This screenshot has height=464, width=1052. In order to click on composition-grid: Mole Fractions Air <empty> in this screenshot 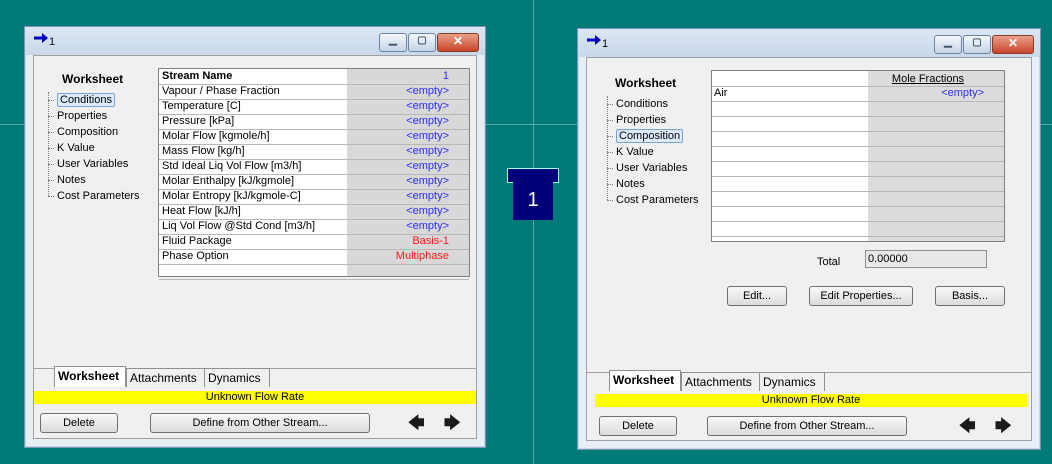, I will do `click(858, 156)`.